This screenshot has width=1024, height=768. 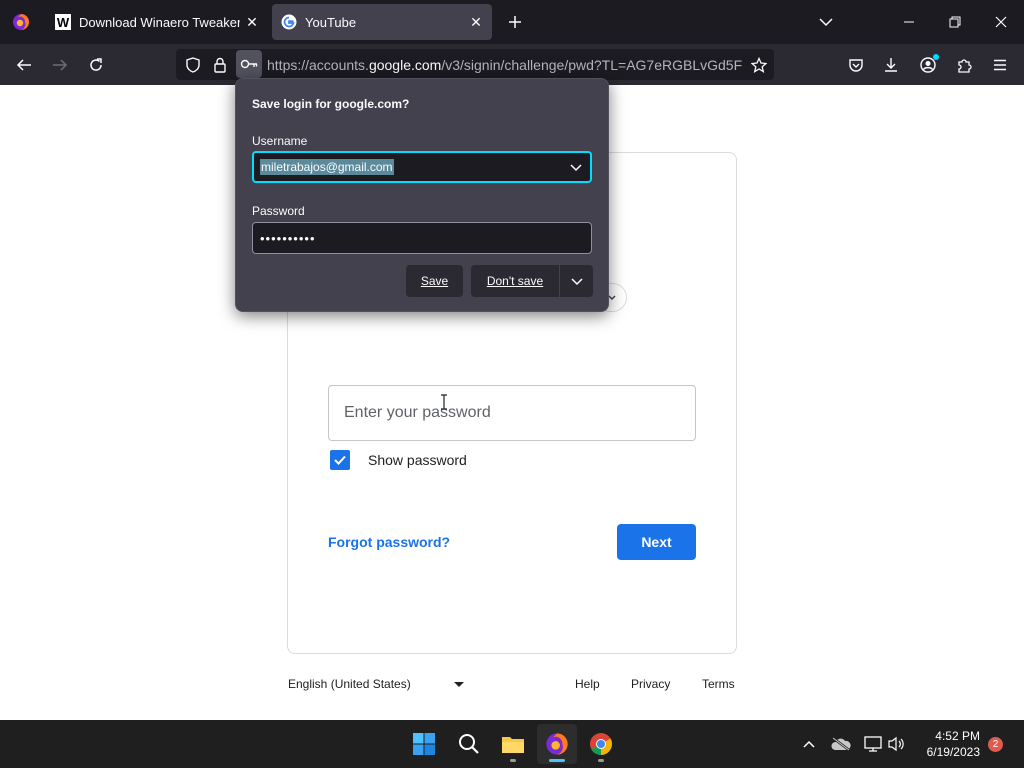 I want to click on svg-text: W, so click(x=63, y=22).